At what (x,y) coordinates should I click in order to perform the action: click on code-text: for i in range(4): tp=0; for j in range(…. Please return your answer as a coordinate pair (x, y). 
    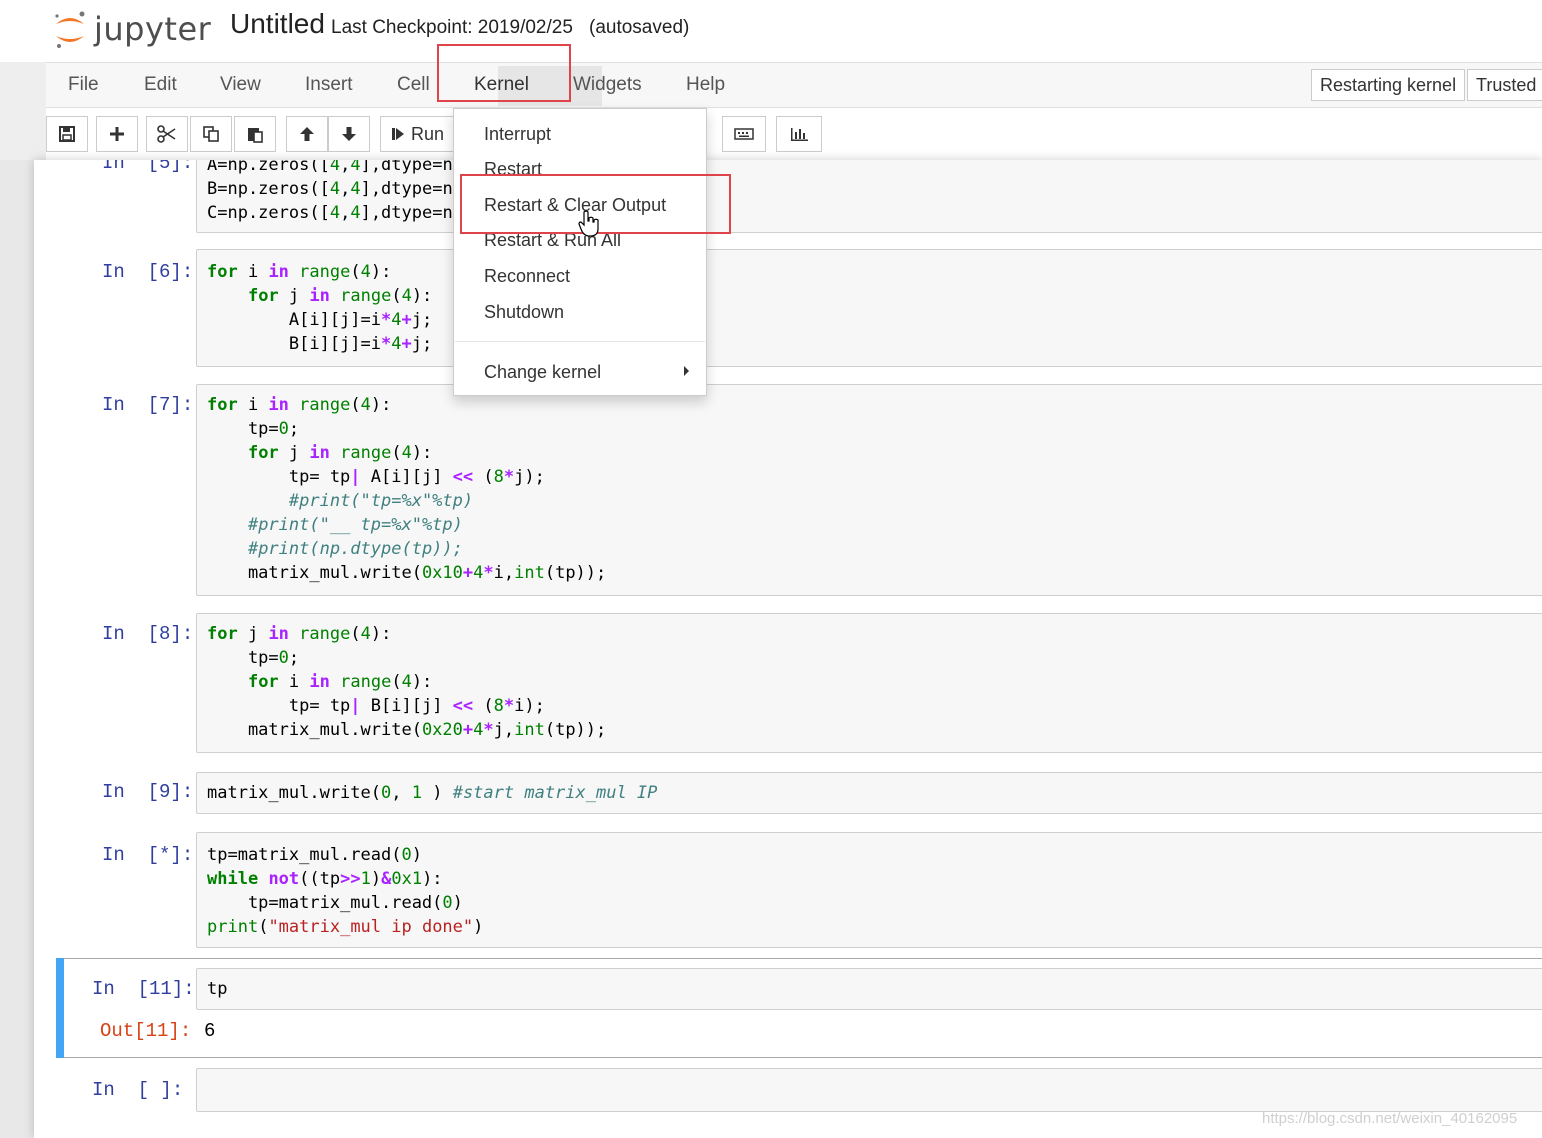
    Looking at the image, I should click on (407, 489).